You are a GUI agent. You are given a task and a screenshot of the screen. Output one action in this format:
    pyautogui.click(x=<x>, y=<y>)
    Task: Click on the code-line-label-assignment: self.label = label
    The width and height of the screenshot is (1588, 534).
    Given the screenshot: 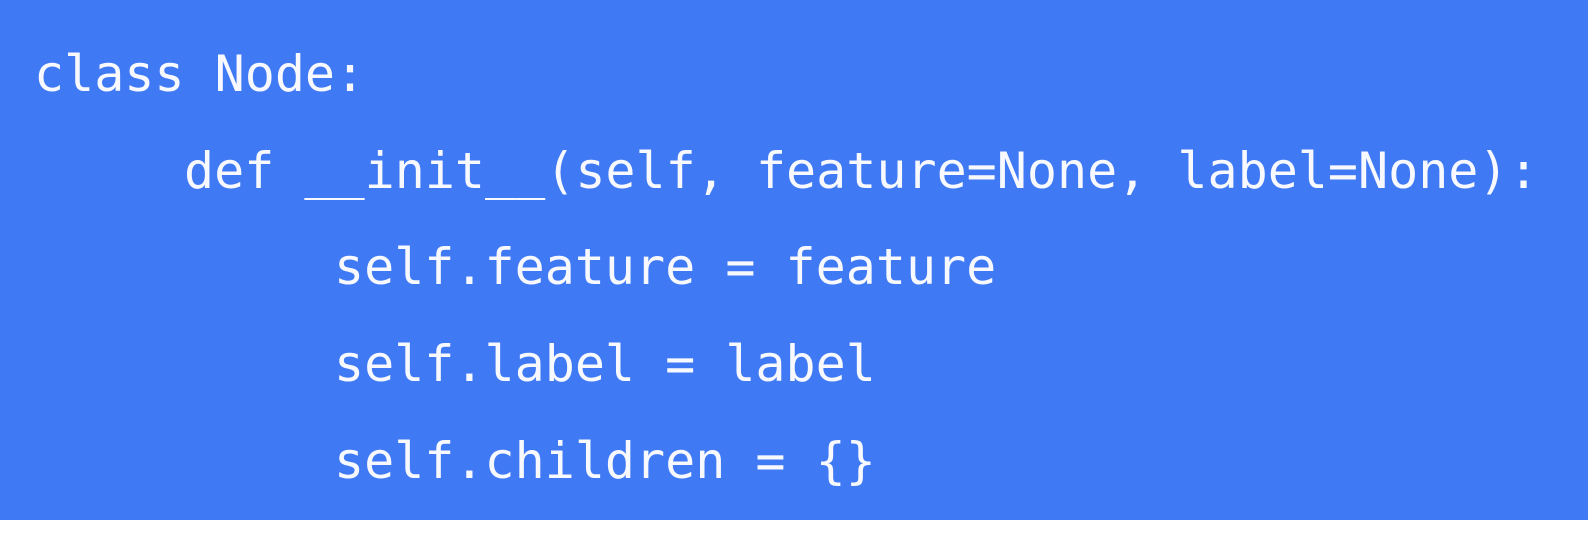 What is the action you would take?
    pyautogui.click(x=605, y=364)
    